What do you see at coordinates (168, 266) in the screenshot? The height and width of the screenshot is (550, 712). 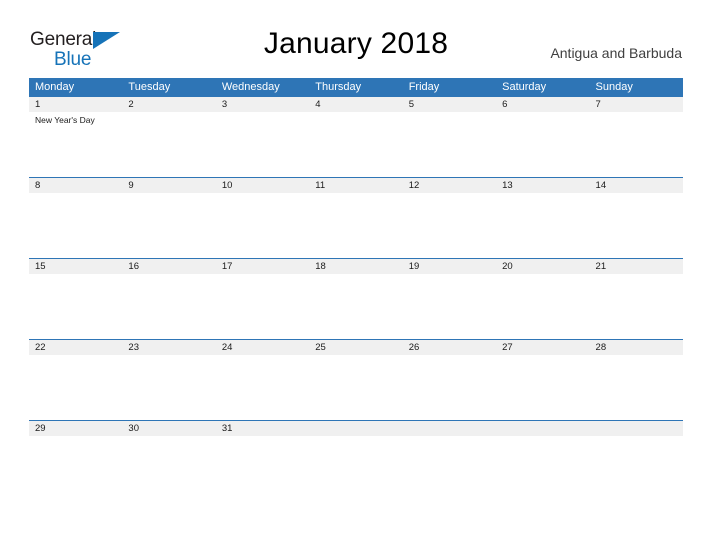 I see `day-number: 16` at bounding box center [168, 266].